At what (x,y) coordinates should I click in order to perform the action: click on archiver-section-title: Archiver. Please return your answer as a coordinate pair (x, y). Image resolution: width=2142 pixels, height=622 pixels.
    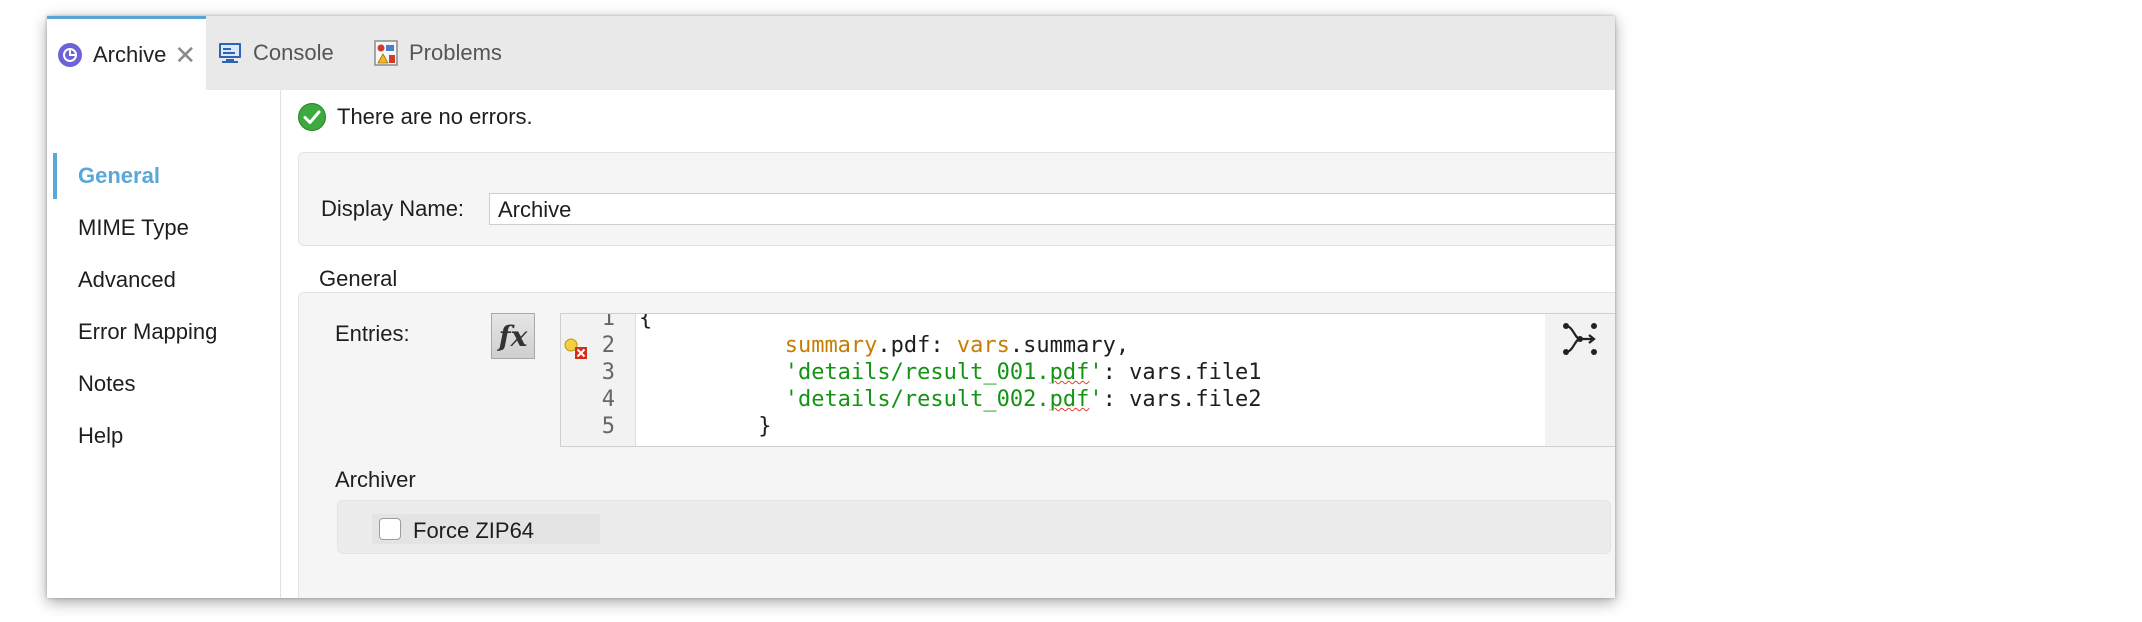
    Looking at the image, I should click on (375, 479).